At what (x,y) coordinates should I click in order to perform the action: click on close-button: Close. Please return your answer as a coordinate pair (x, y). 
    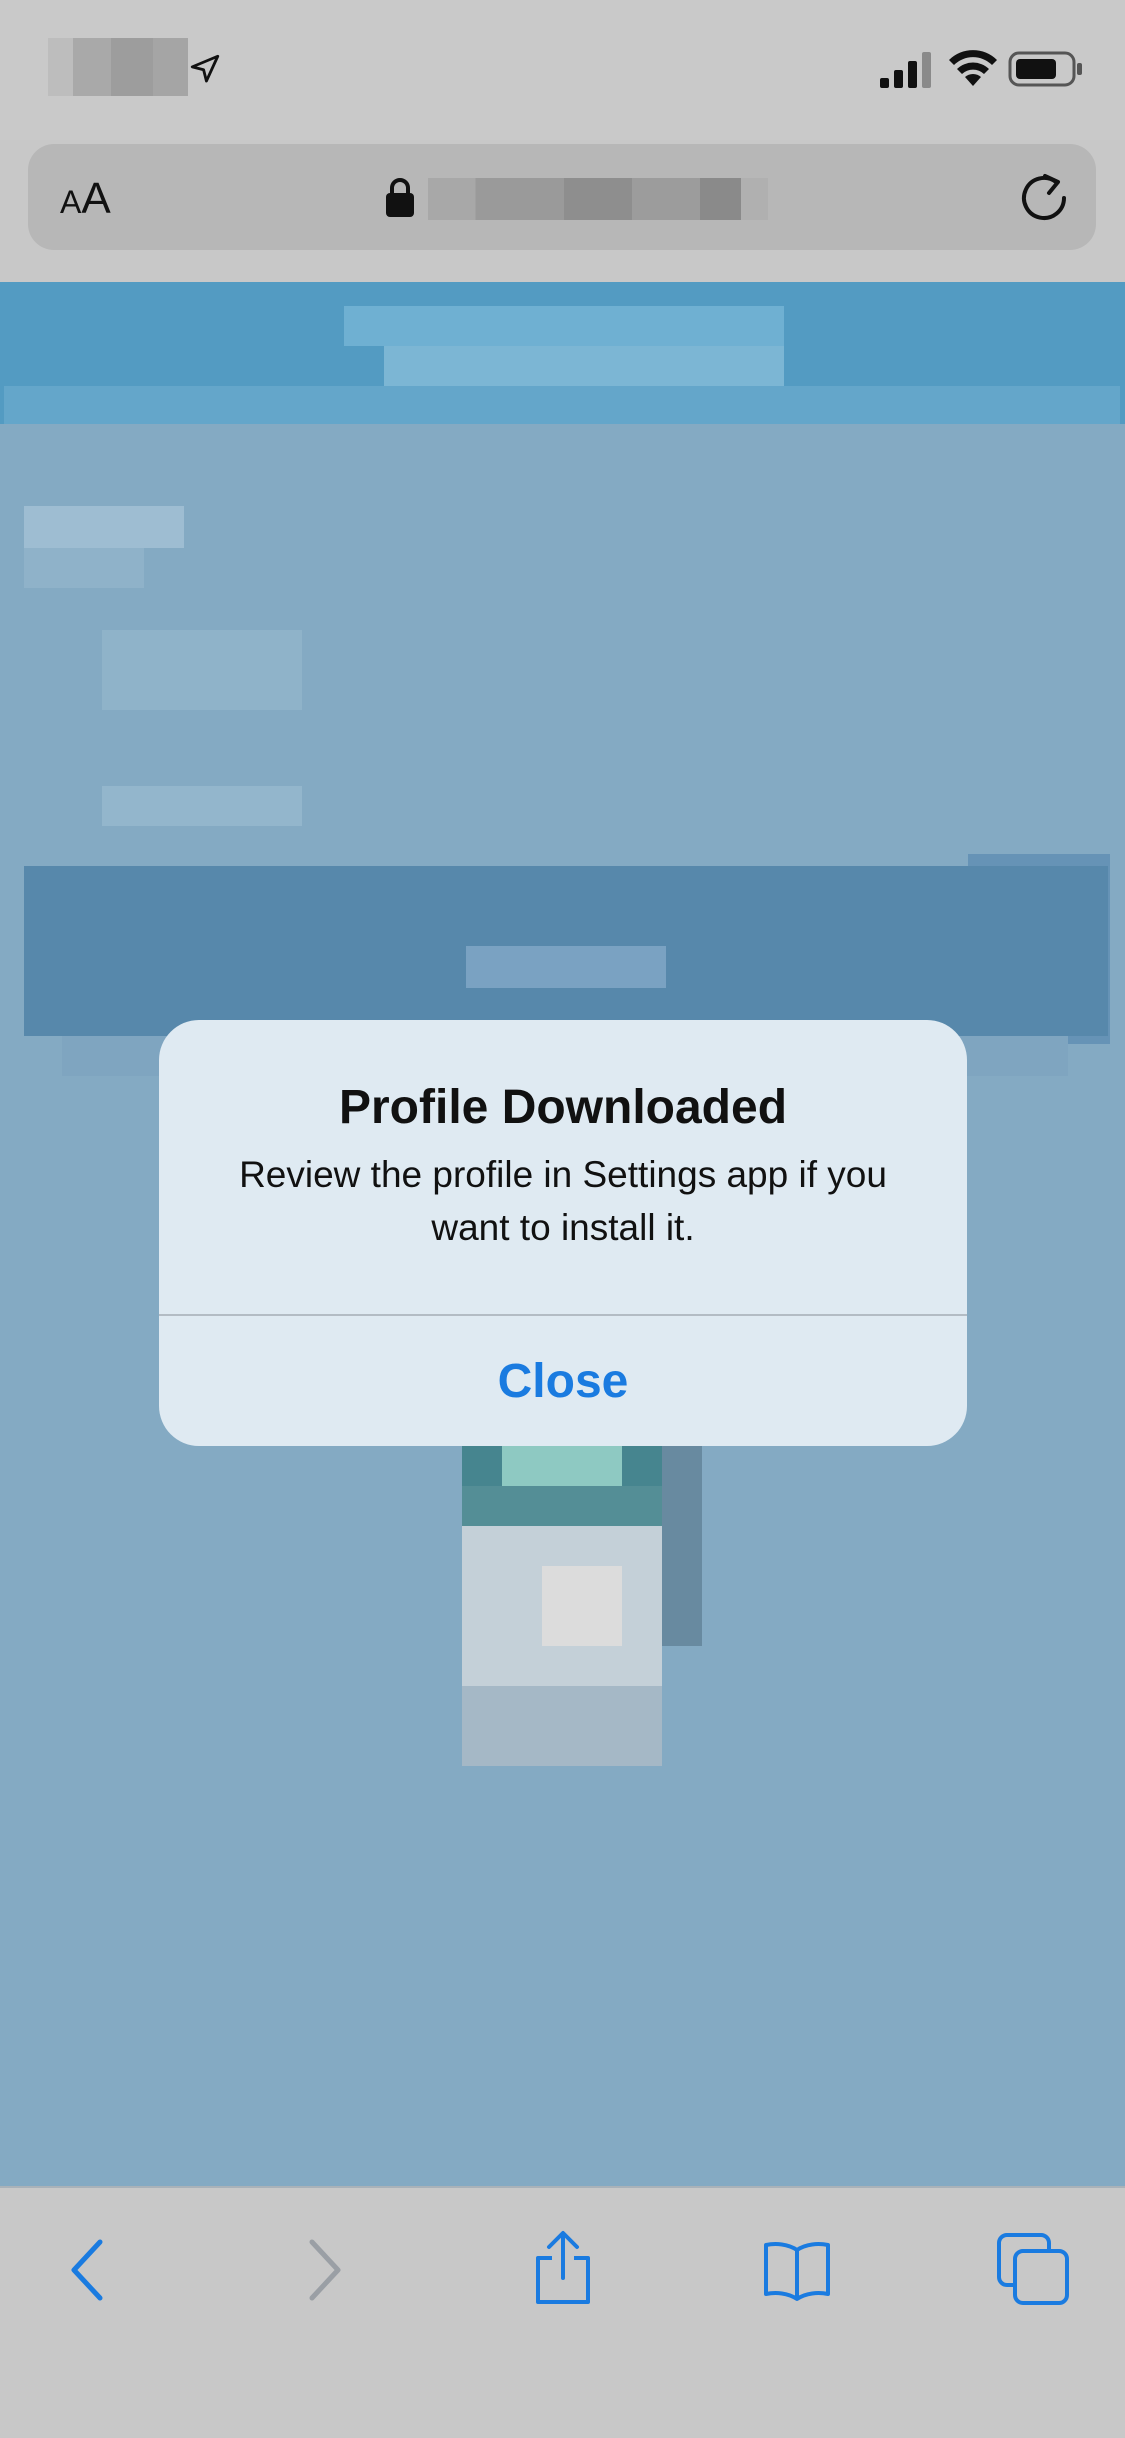
    Looking at the image, I should click on (563, 1381).